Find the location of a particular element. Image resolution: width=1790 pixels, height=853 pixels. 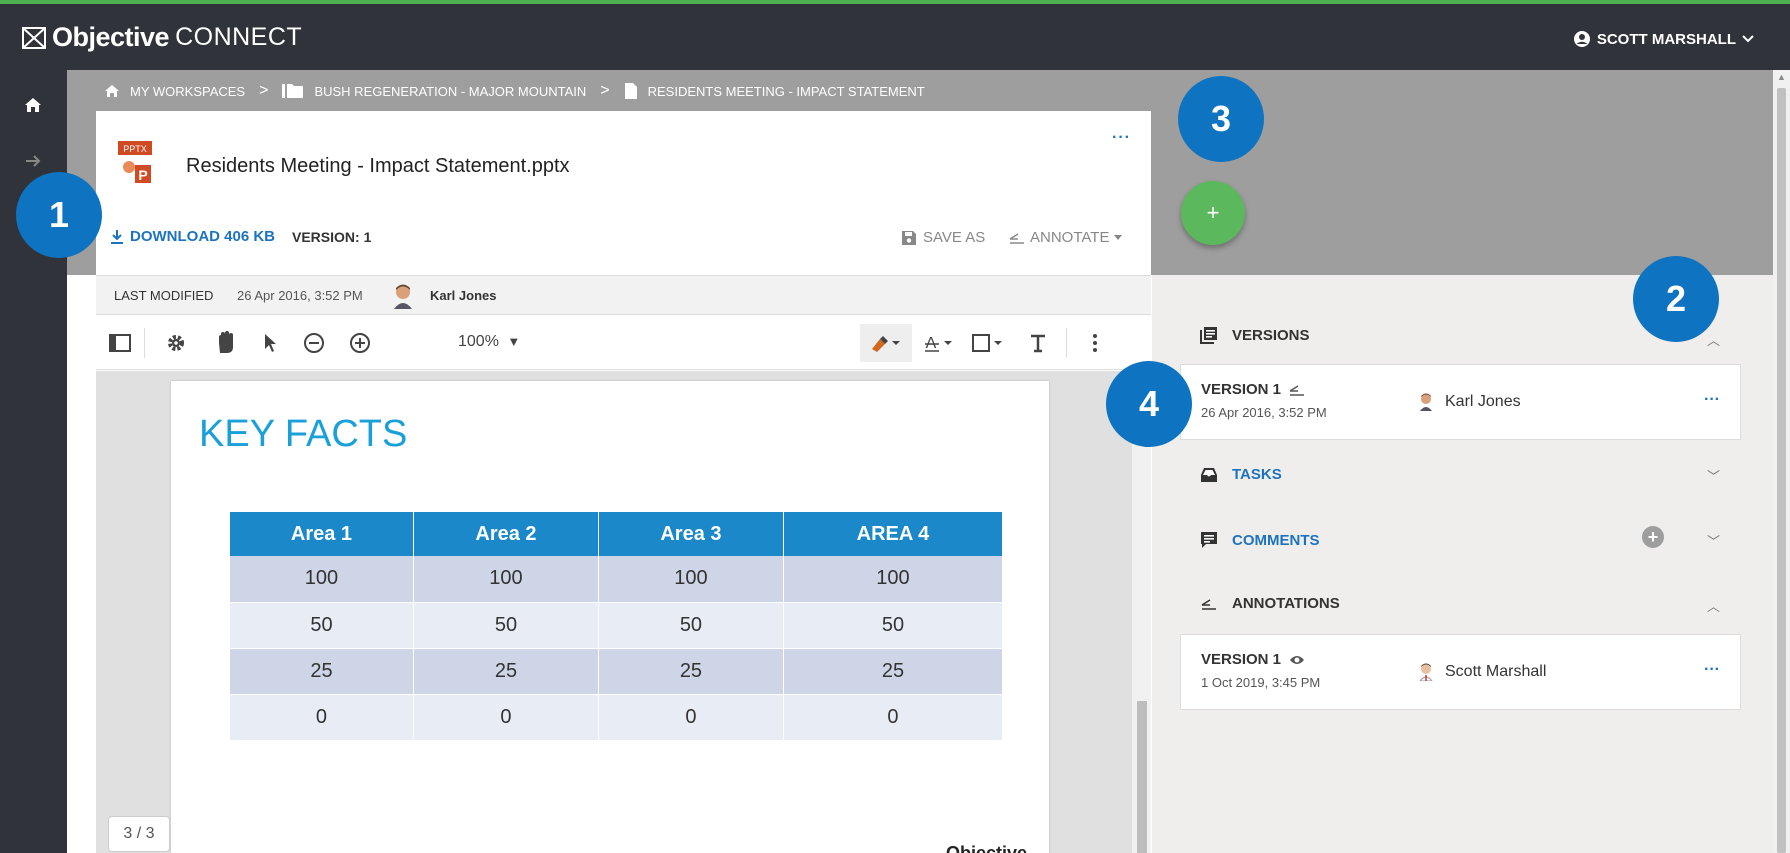

chevron-down-icon is located at coordinates (1748, 39).